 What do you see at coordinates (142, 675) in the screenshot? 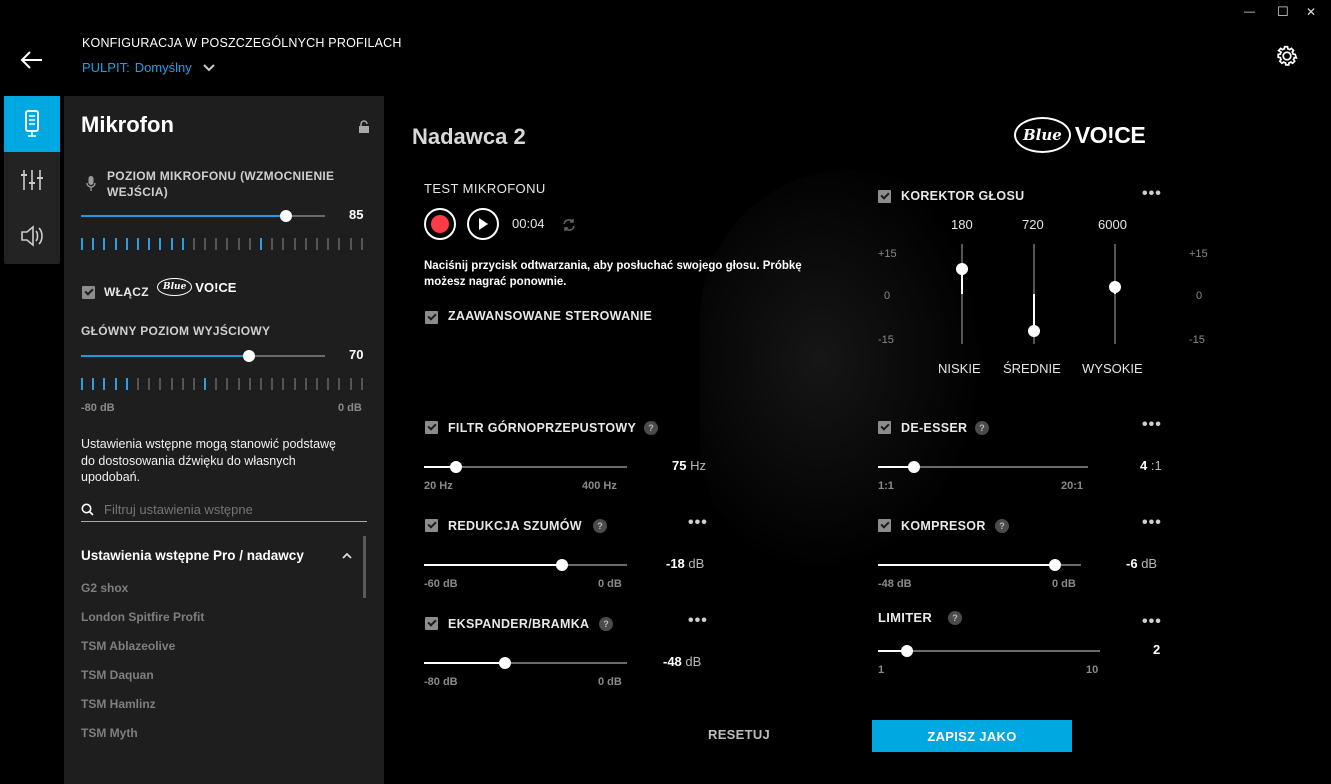
I see `list-item: TSM Daquan` at bounding box center [142, 675].